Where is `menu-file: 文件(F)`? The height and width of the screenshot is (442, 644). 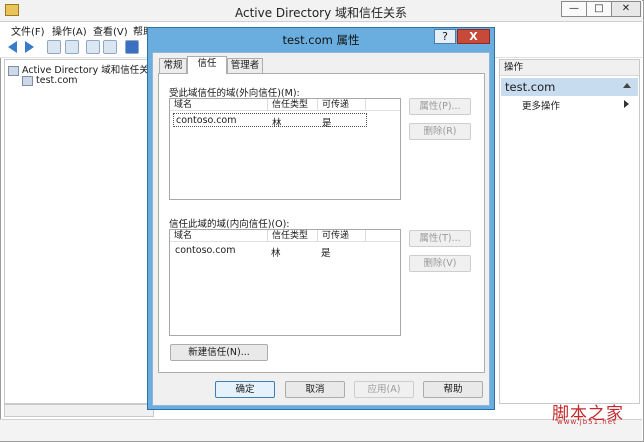
menu-file: 文件(F) is located at coordinates (28, 30).